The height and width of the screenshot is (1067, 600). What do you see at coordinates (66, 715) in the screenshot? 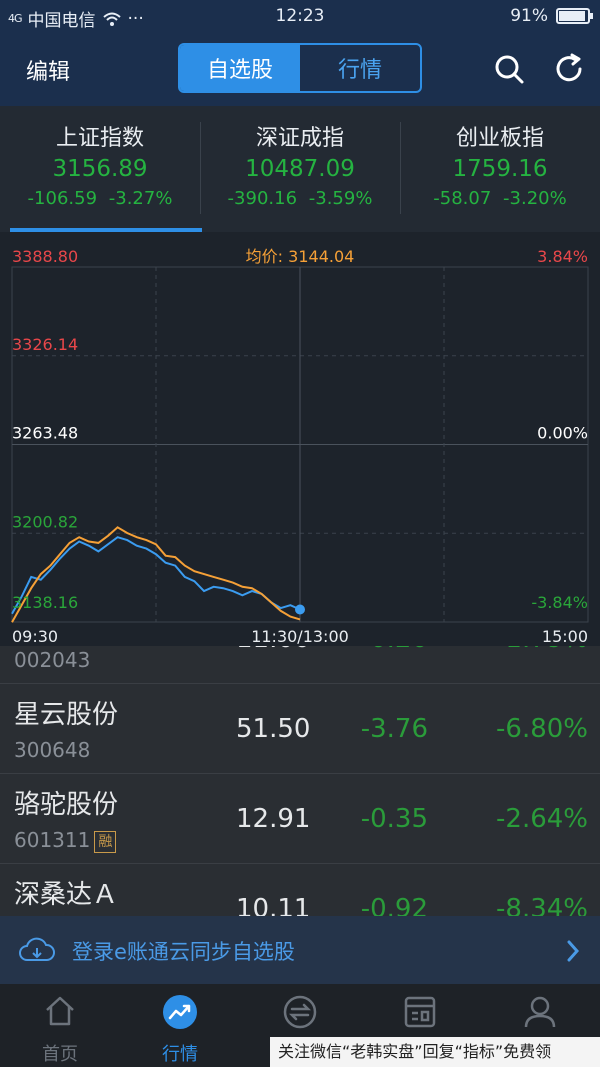
I see `stock-name: 星云股份` at bounding box center [66, 715].